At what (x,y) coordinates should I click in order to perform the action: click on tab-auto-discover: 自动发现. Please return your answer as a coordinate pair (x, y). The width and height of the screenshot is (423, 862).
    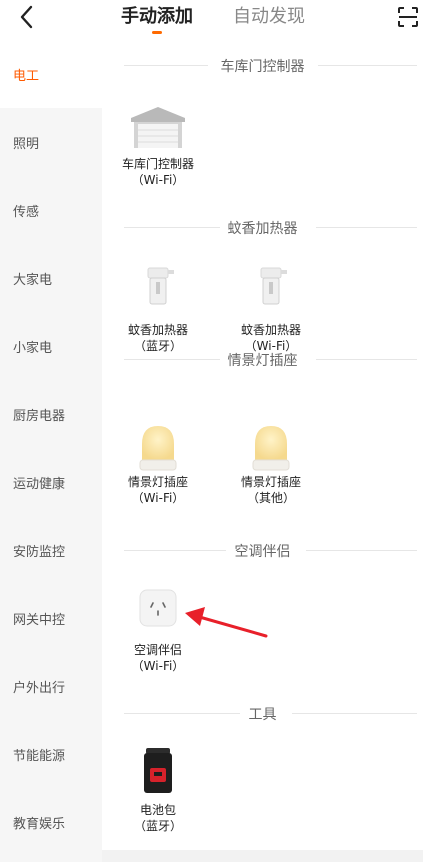
    Looking at the image, I should click on (269, 17).